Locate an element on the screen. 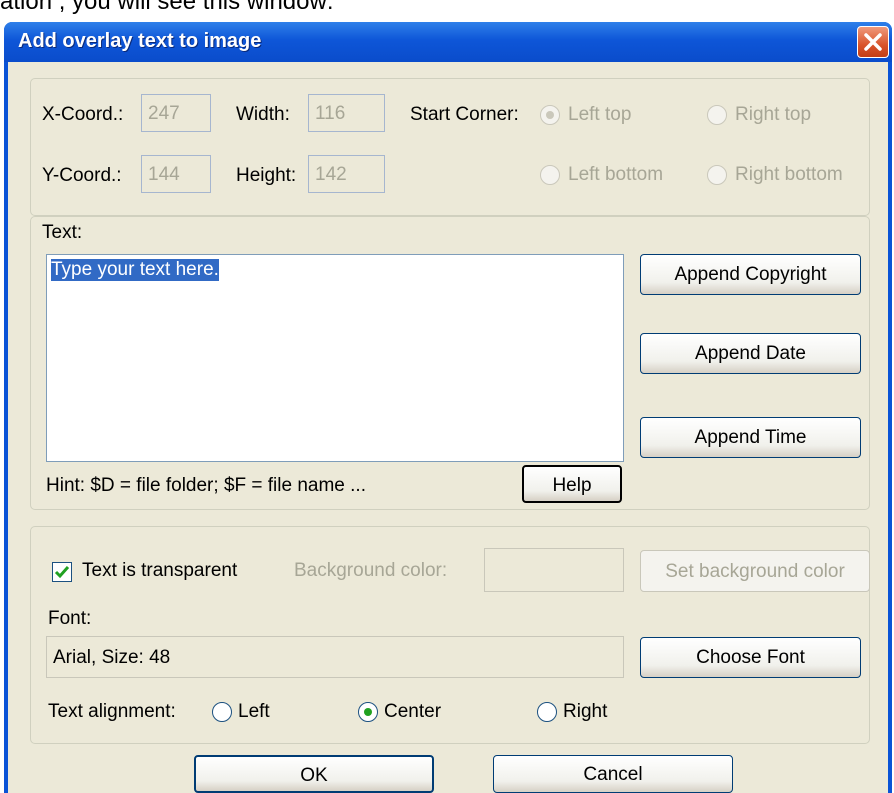  ok-button: OK is located at coordinates (314, 774).